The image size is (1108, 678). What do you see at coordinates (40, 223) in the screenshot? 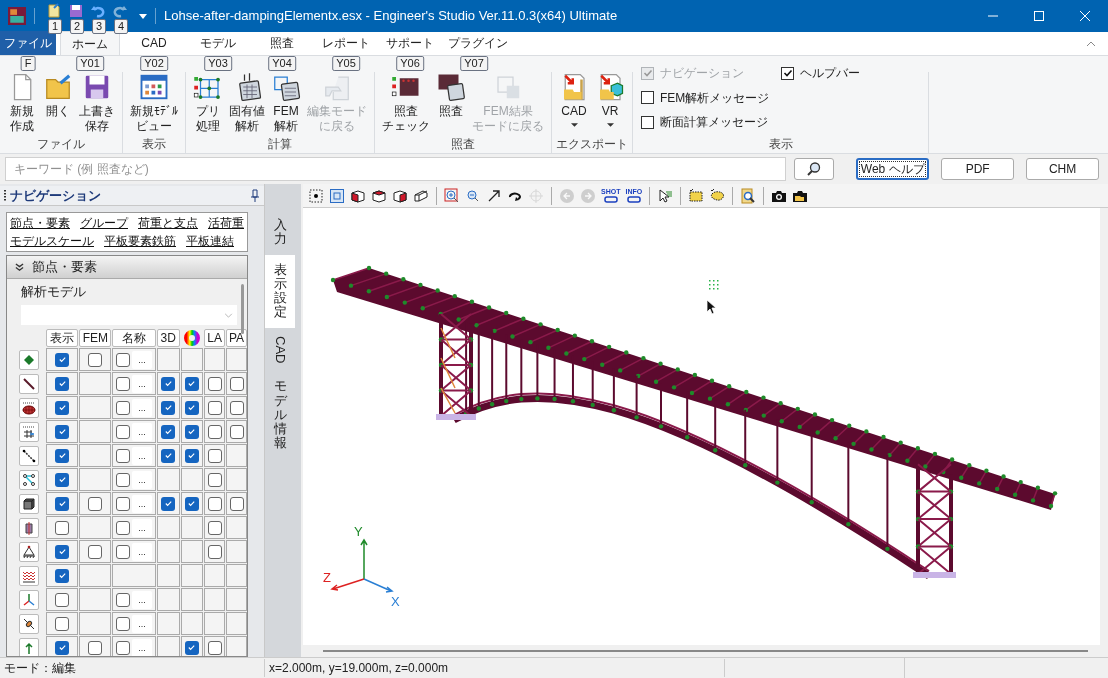
I see `nav-link: 節点・要素` at bounding box center [40, 223].